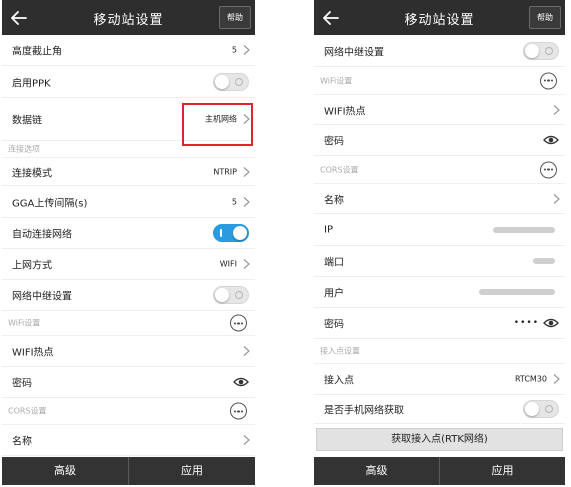 The height and width of the screenshot is (487, 571). I want to click on elevation-mask-label: 高度截止角, so click(37, 52).